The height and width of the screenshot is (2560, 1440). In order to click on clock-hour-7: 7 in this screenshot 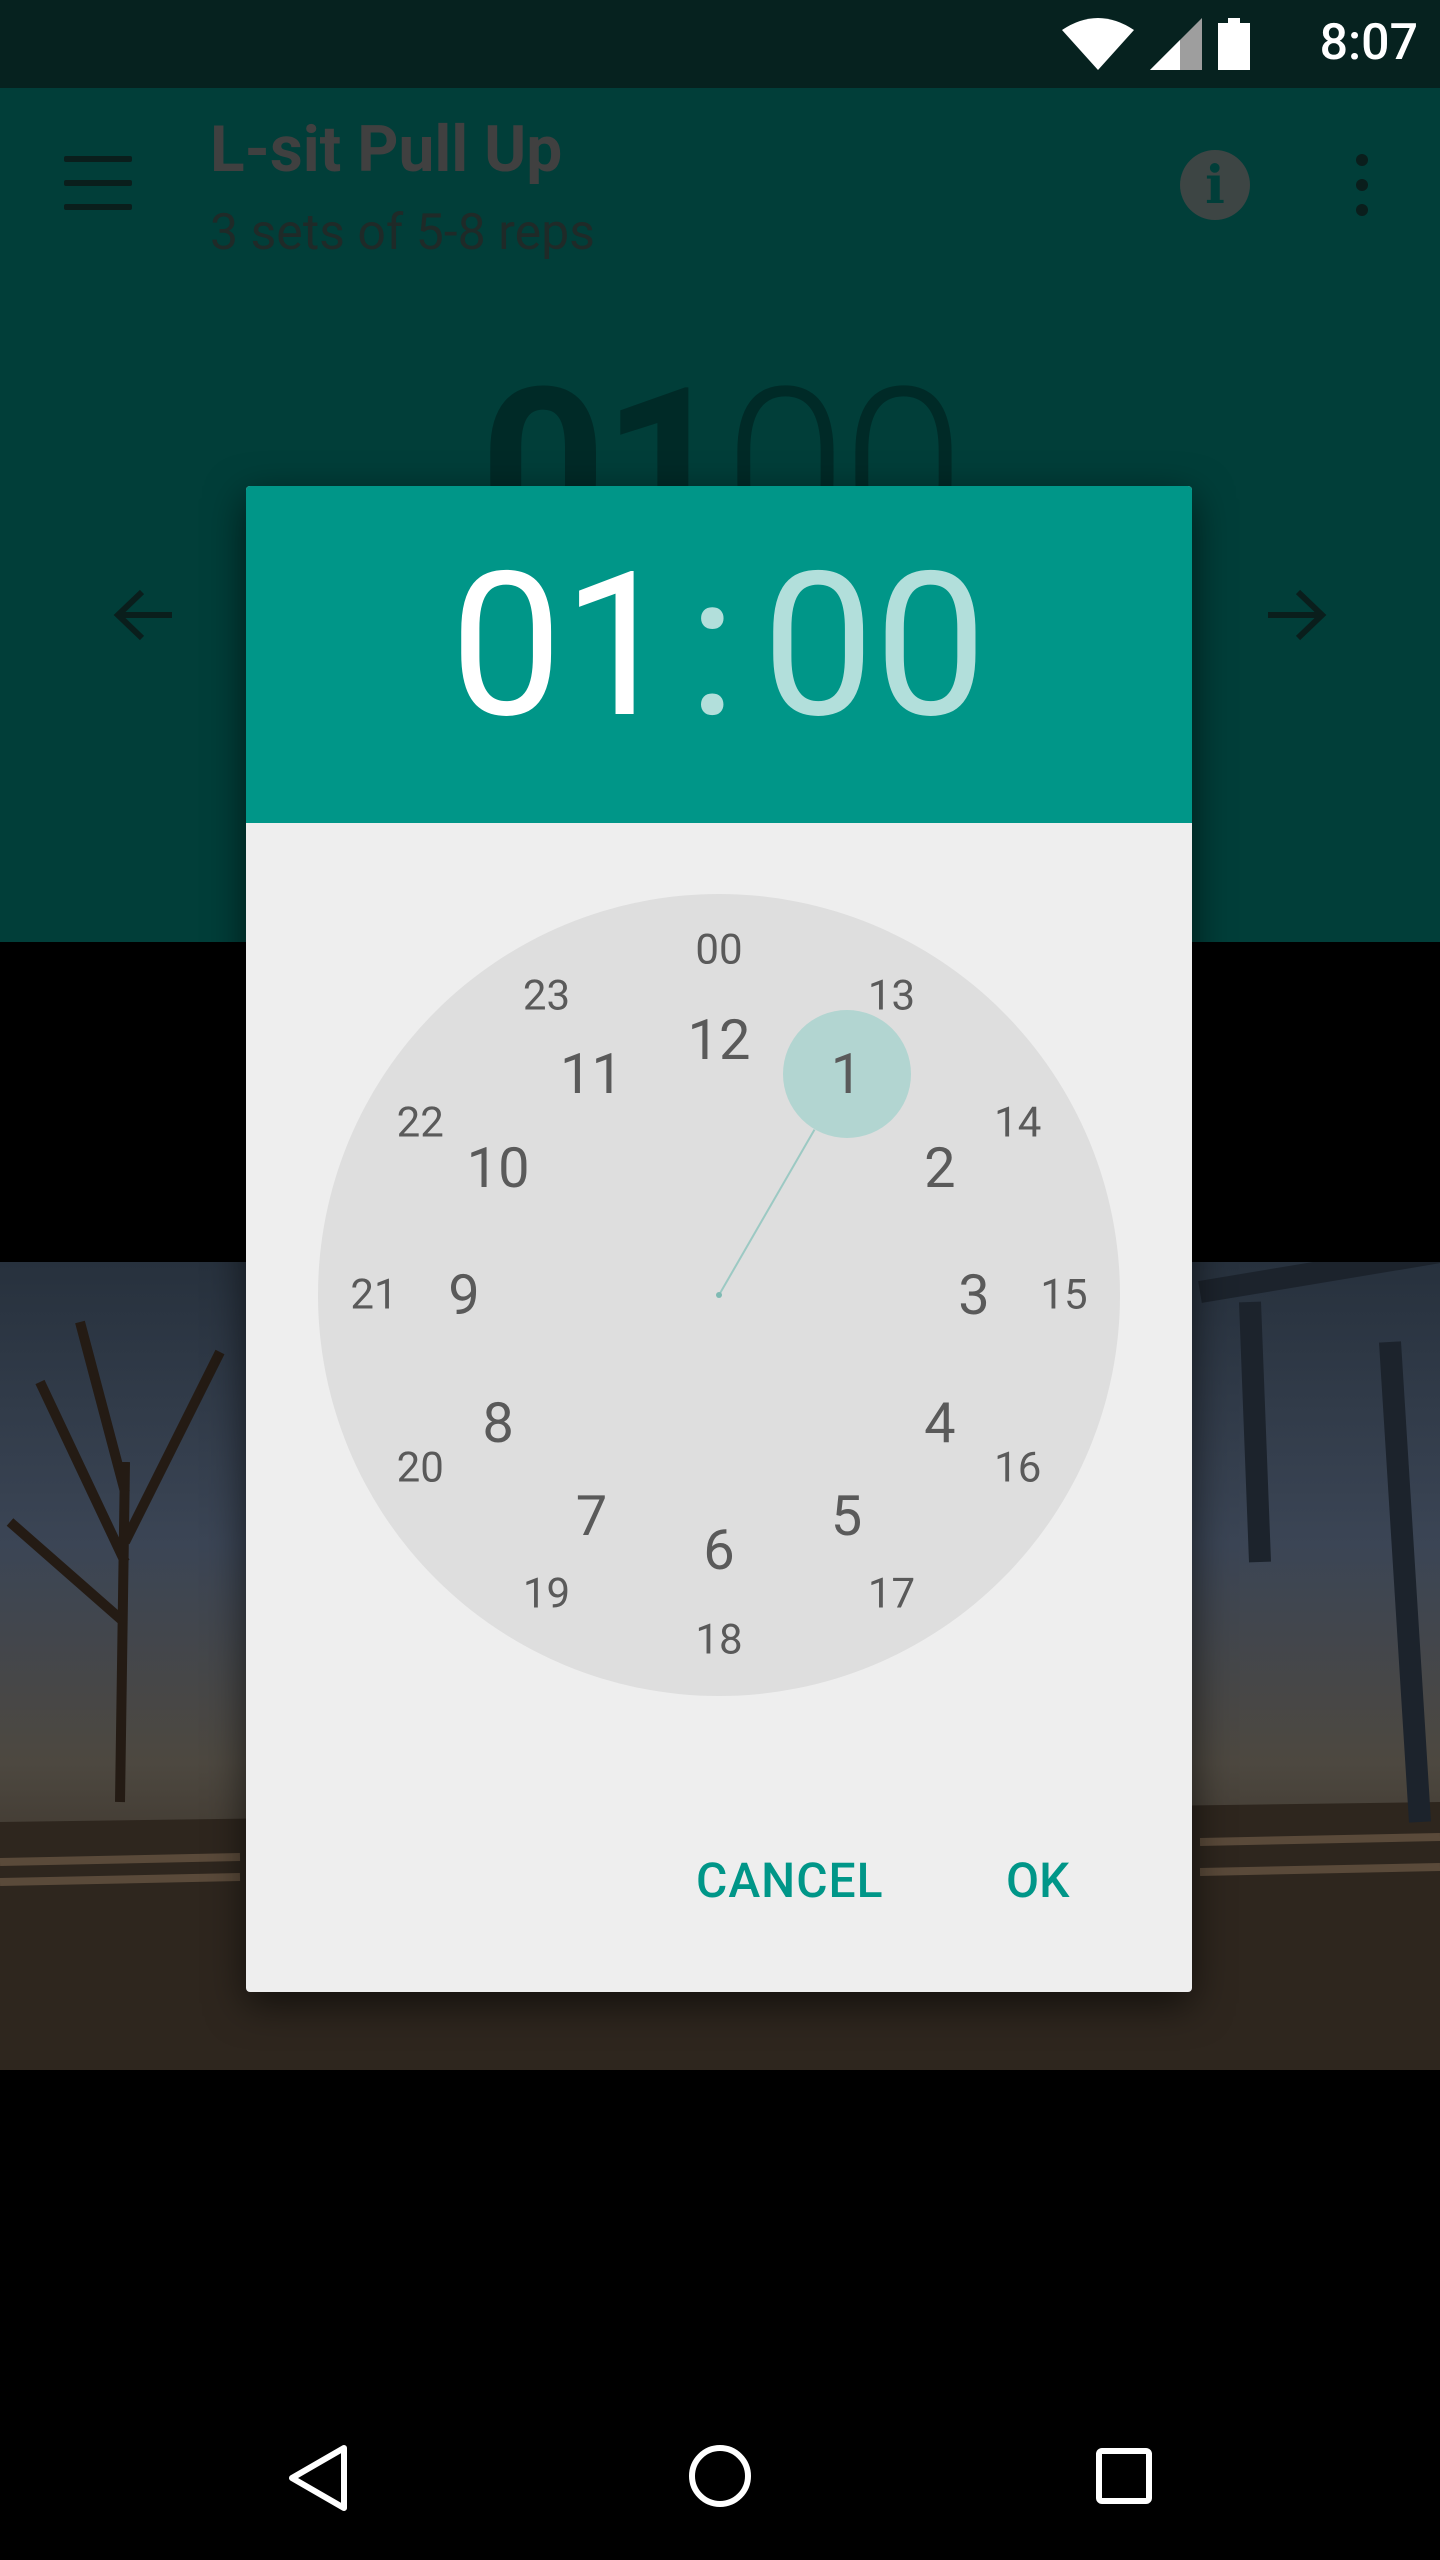, I will do `click(591, 1516)`.